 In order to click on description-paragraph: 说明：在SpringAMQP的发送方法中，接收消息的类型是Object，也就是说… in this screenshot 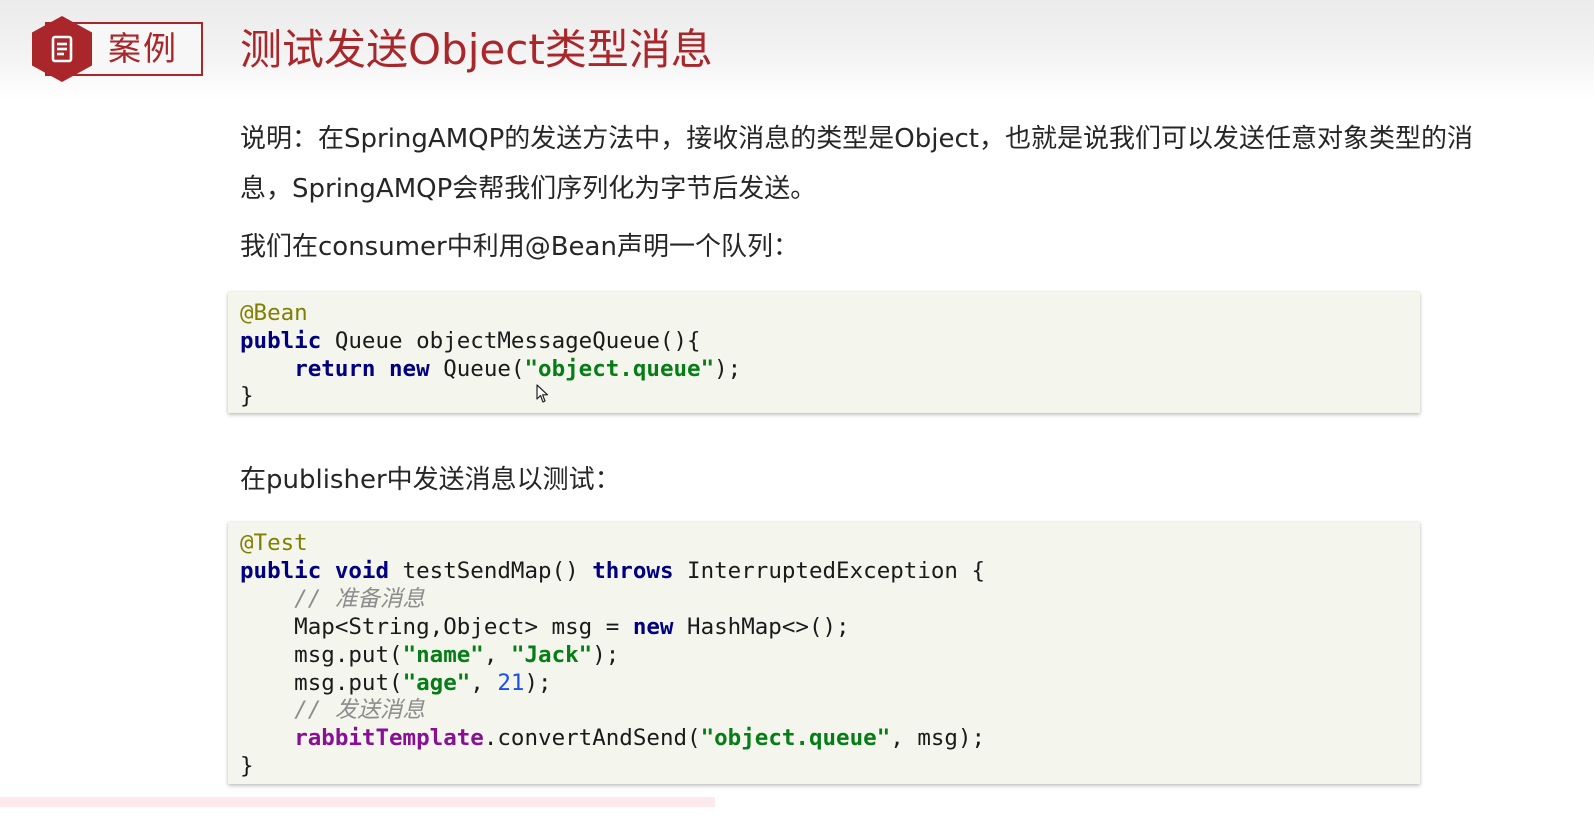, I will do `click(856, 164)`.